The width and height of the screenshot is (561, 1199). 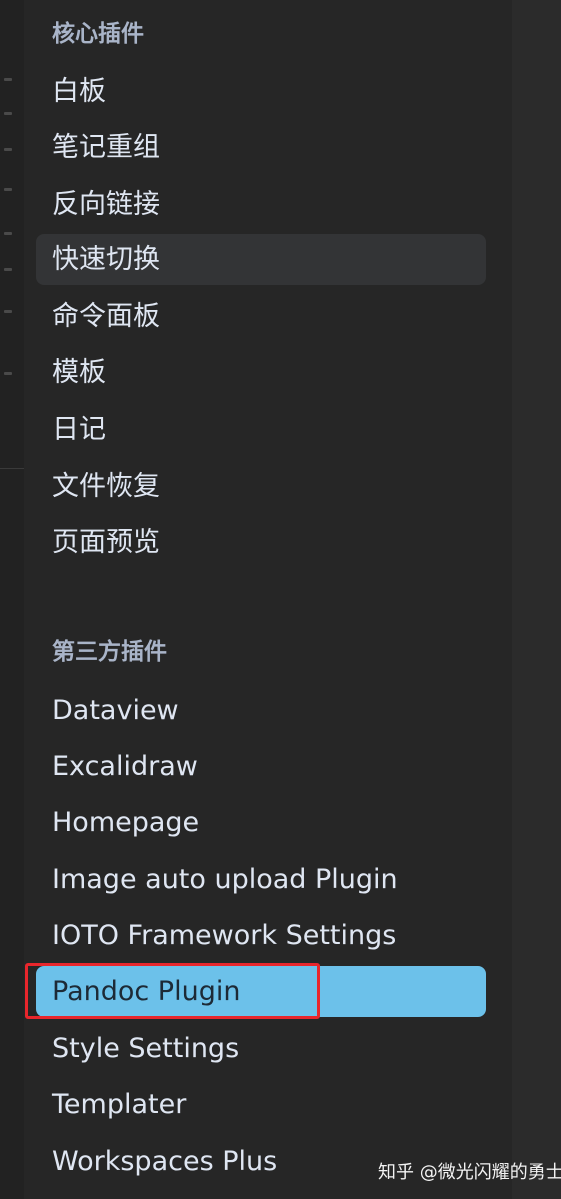 What do you see at coordinates (261, 822) in the screenshot?
I see `sidebar-item-homepage: Homepage` at bounding box center [261, 822].